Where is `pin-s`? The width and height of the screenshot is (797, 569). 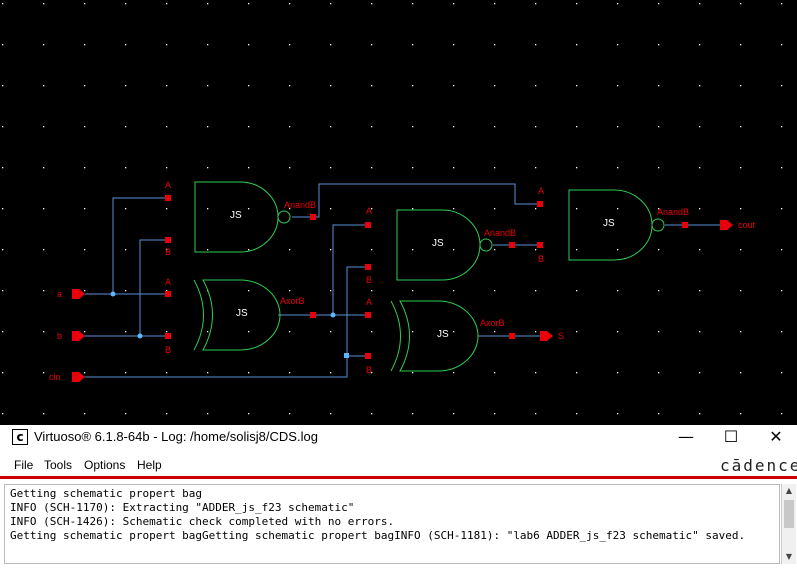
pin-s is located at coordinates (546, 336).